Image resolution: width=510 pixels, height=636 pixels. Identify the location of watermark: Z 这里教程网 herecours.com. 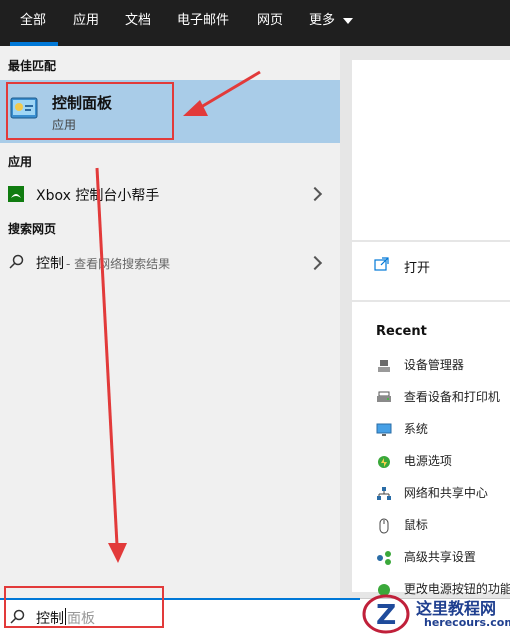
(436, 613).